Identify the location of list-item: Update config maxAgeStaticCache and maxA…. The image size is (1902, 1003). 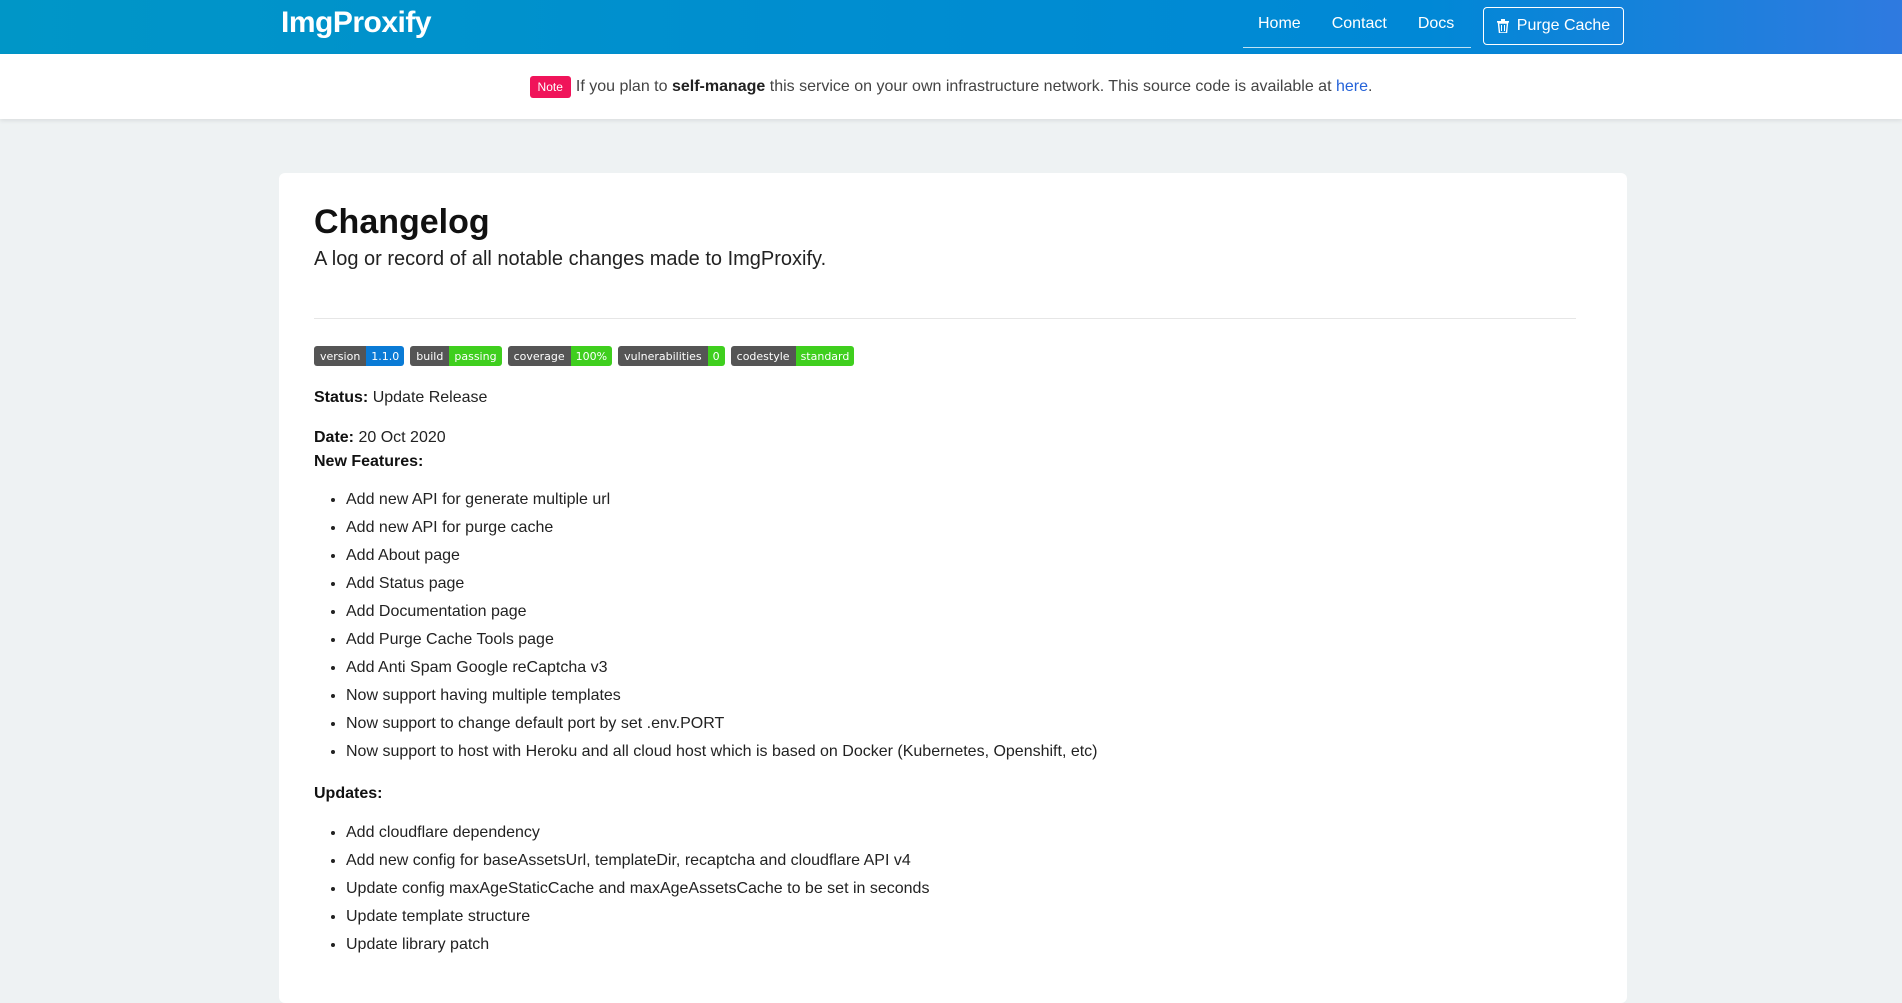
(637, 889).